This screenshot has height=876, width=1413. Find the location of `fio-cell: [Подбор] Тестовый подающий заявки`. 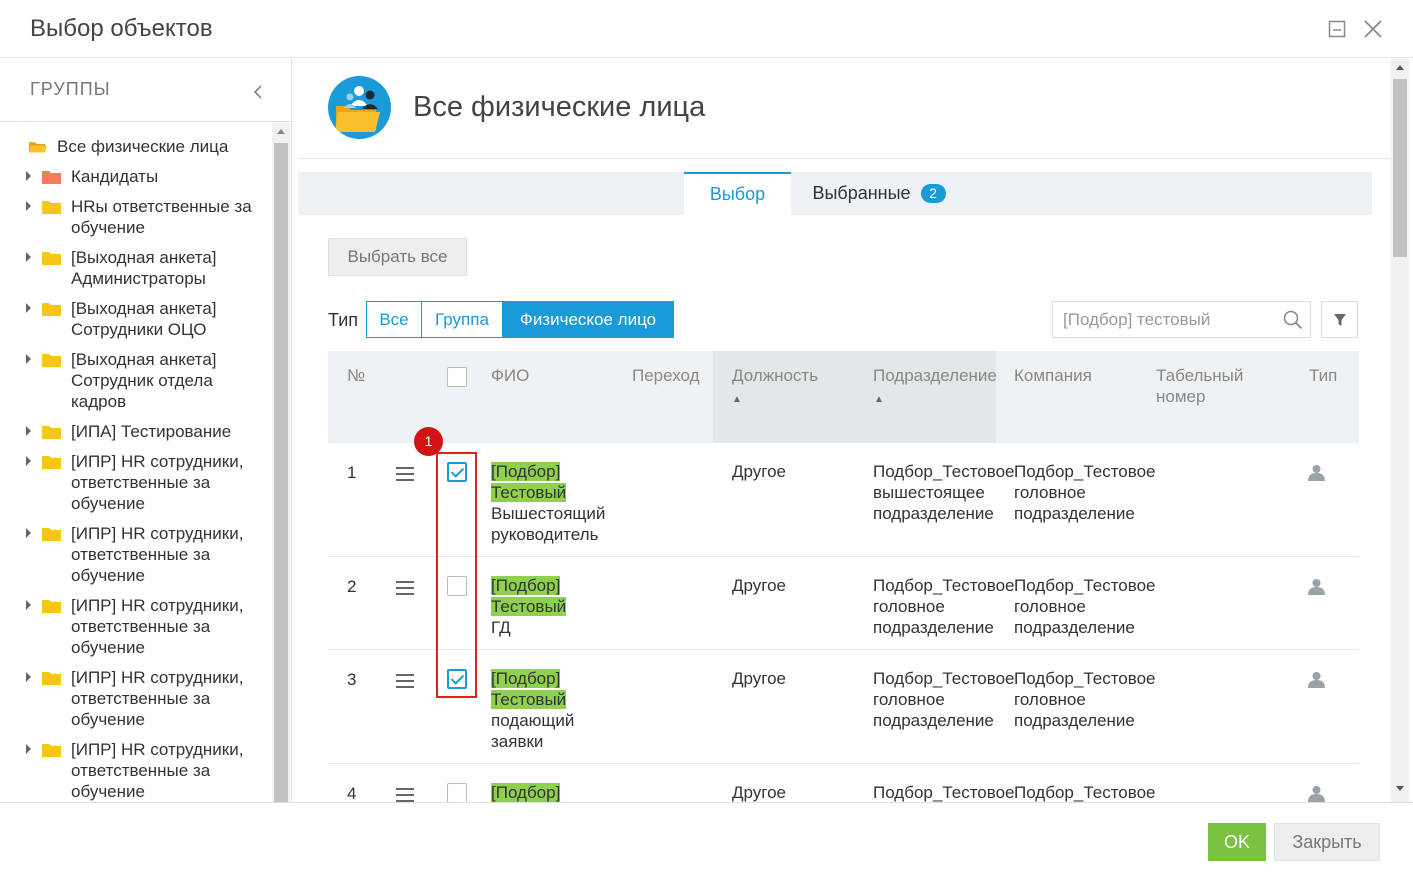

fio-cell: [Подбор] Тестовый подающий заявки is located at coordinates (556, 710).